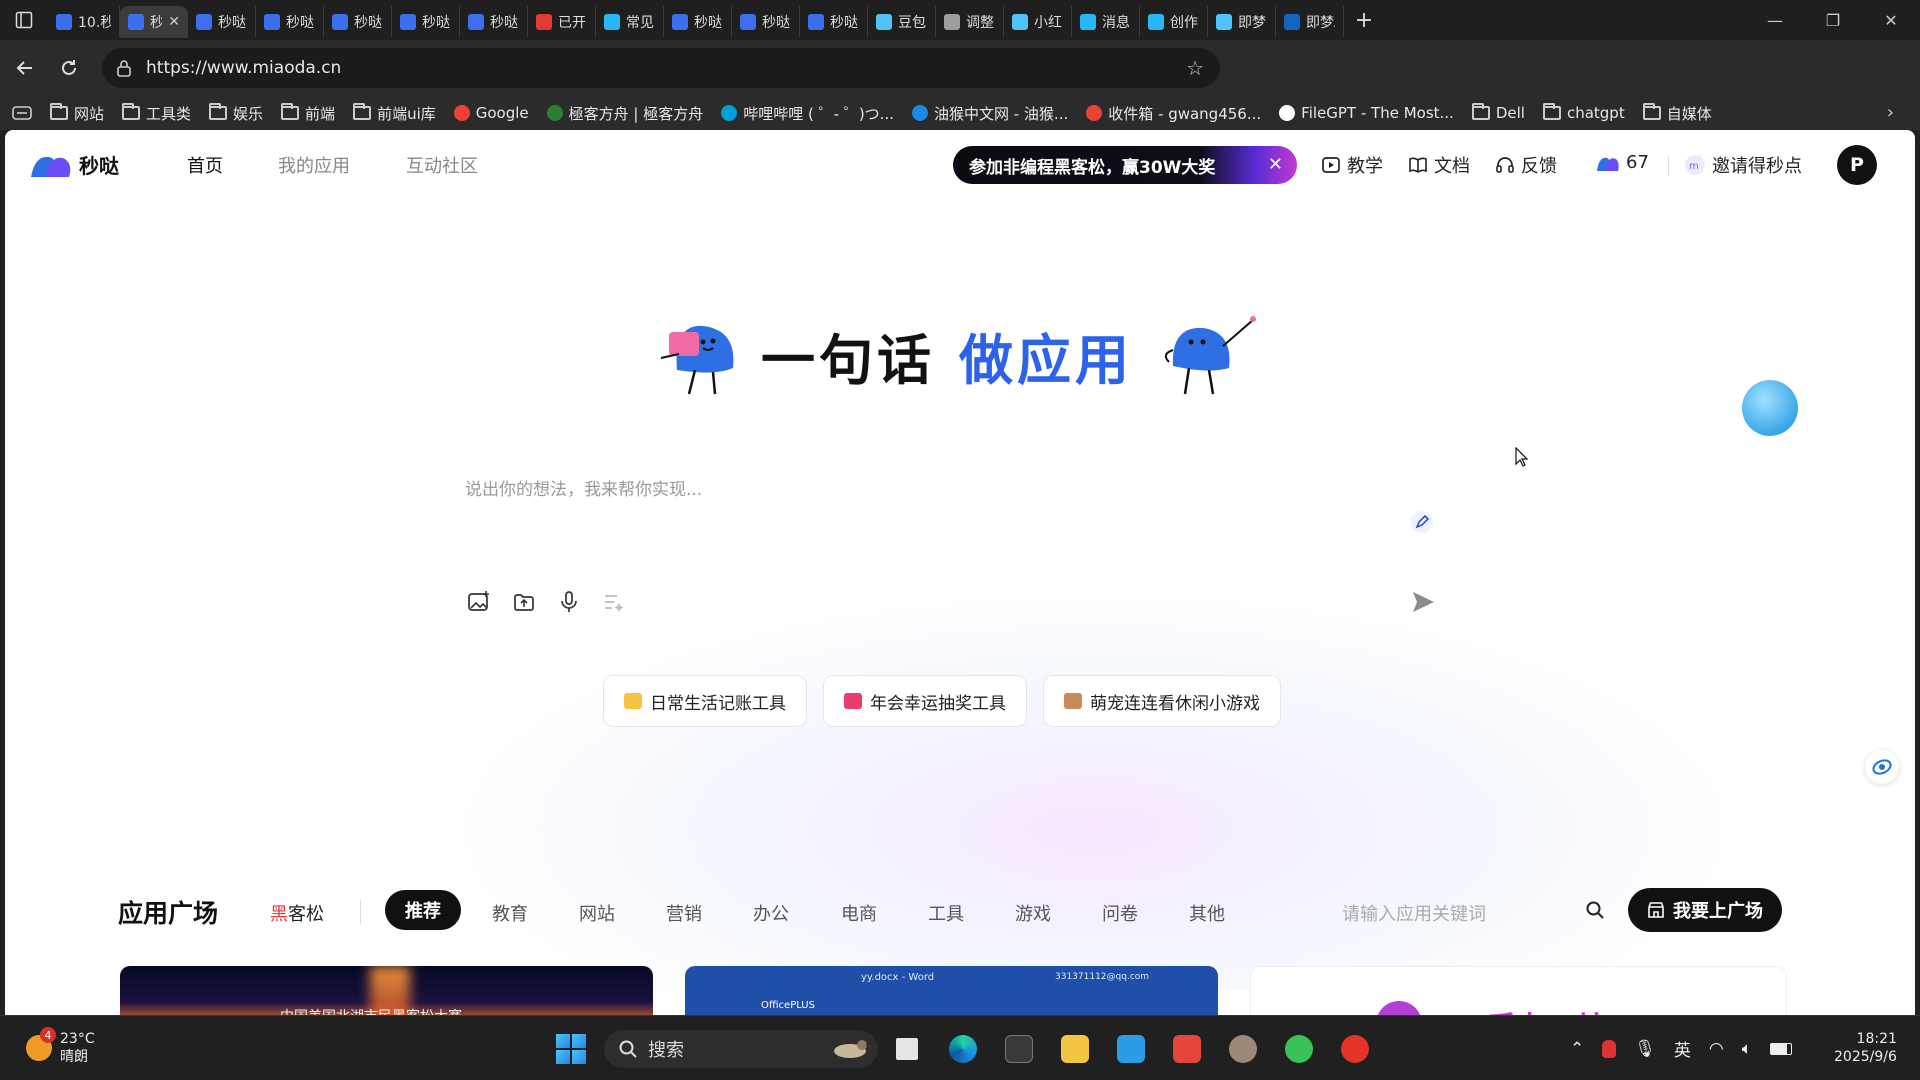 This screenshot has width=1920, height=1080. Describe the element at coordinates (1747, 1049) in the screenshot. I see `volume-icon: 🔈︎` at that location.